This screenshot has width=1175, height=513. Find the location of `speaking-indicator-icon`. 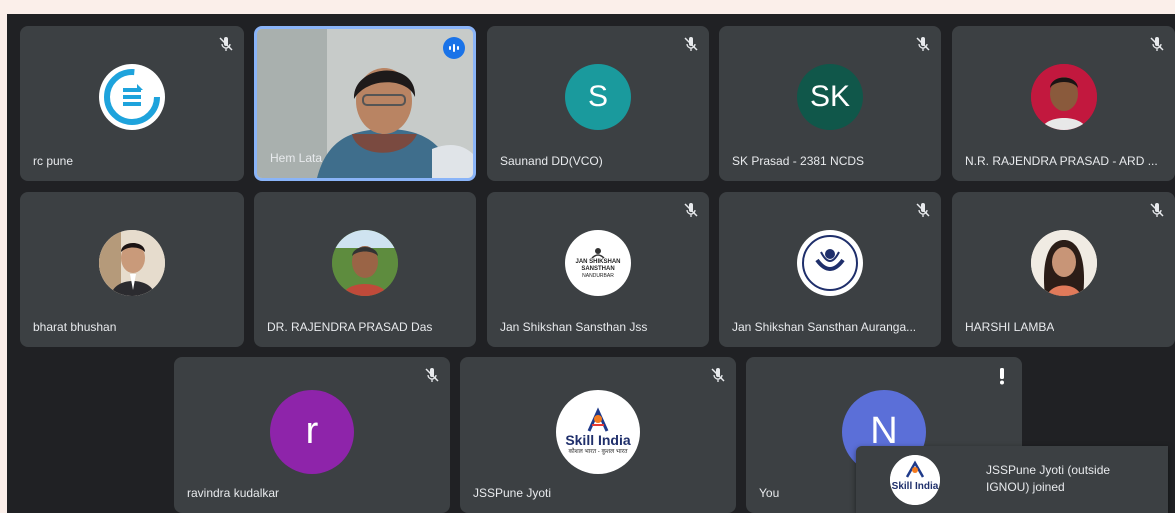

speaking-indicator-icon is located at coordinates (454, 48).